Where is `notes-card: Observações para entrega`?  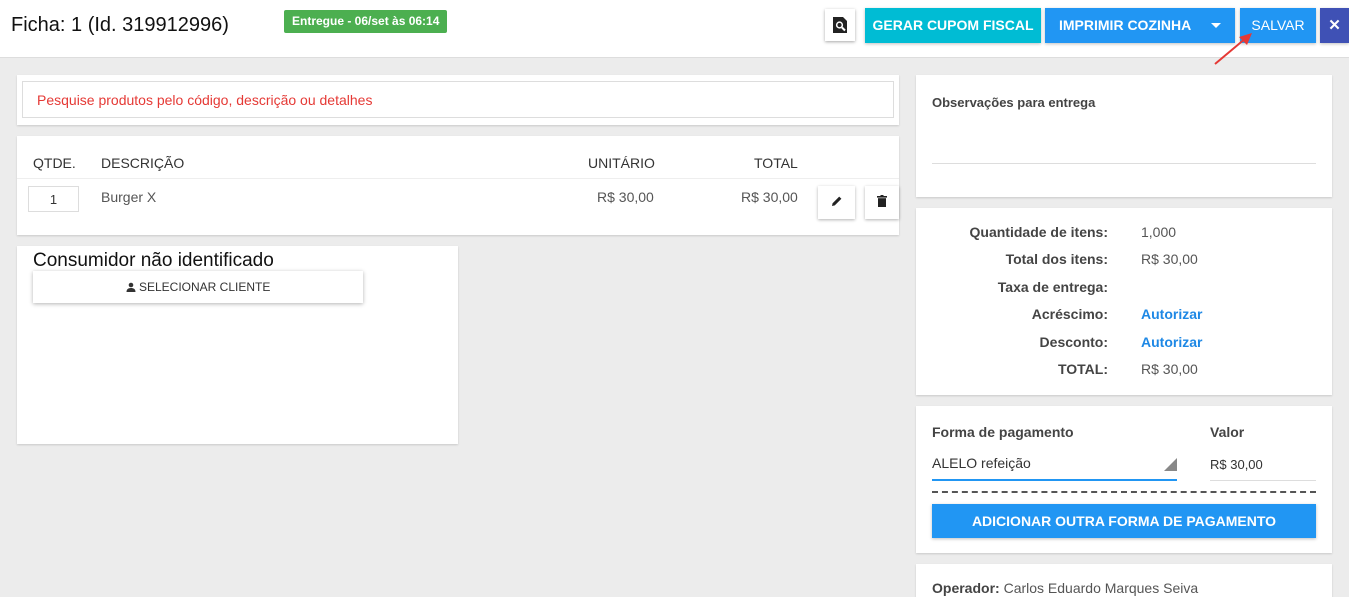 notes-card: Observações para entrega is located at coordinates (1124, 136).